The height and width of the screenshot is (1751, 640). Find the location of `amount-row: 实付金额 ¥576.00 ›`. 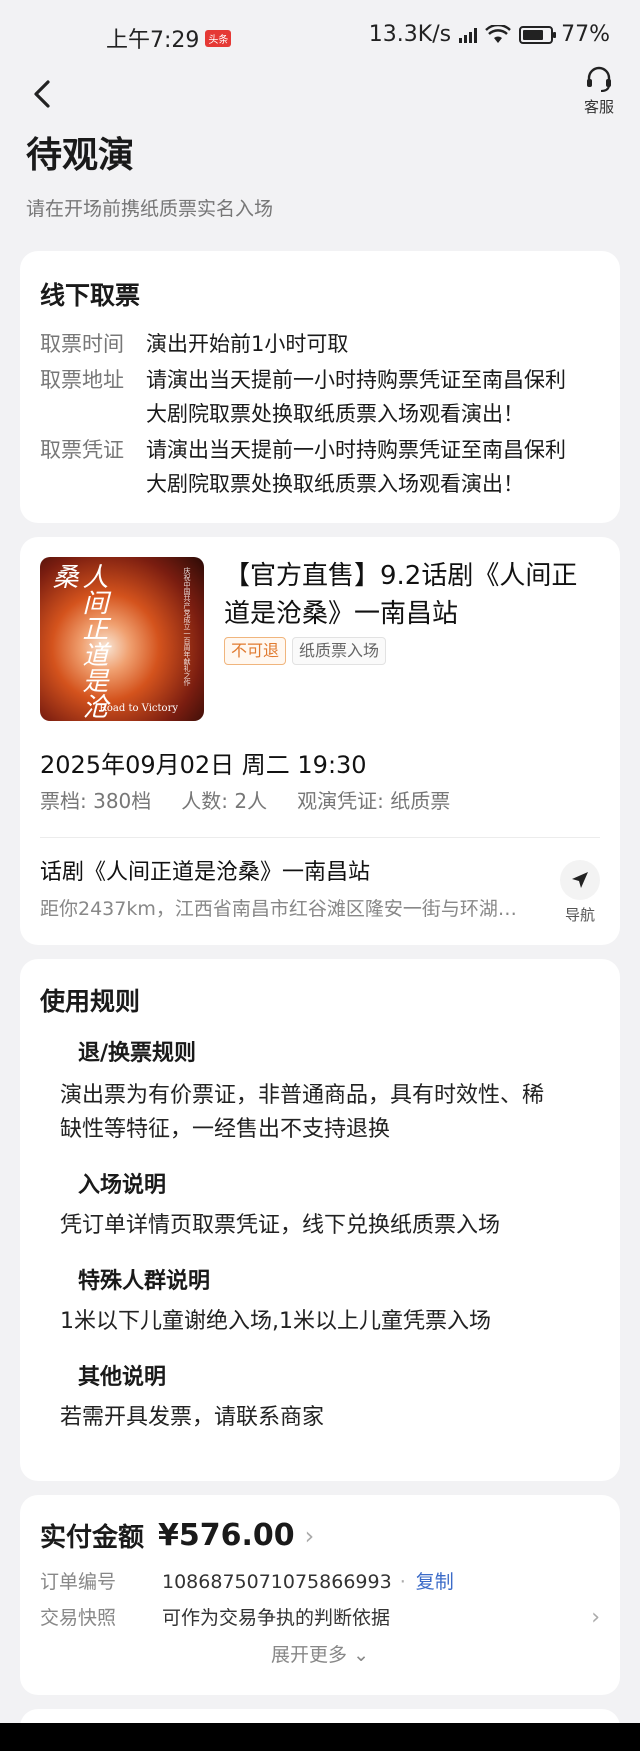

amount-row: 实付金额 ¥576.00 › is located at coordinates (320, 1535).